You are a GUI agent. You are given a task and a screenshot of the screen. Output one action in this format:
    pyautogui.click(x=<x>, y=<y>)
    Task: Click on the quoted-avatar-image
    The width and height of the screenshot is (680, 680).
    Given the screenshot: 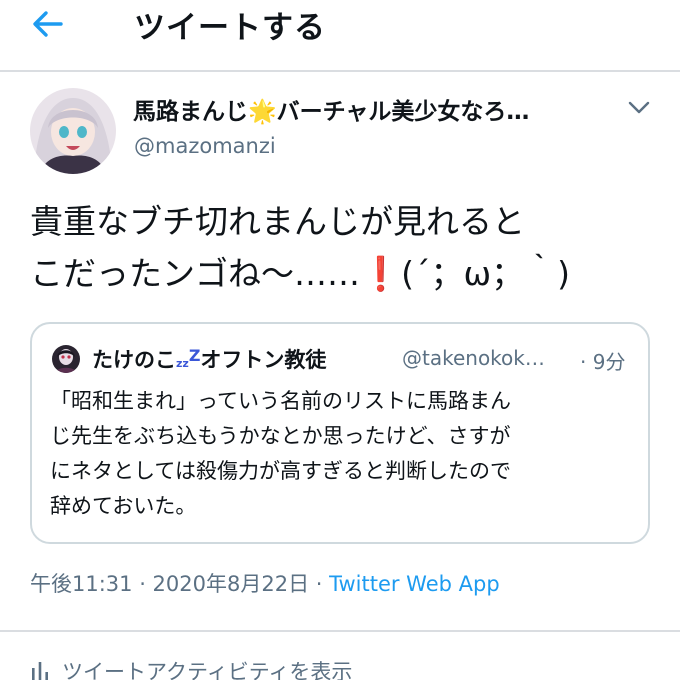 What is the action you would take?
    pyautogui.click(x=66, y=359)
    